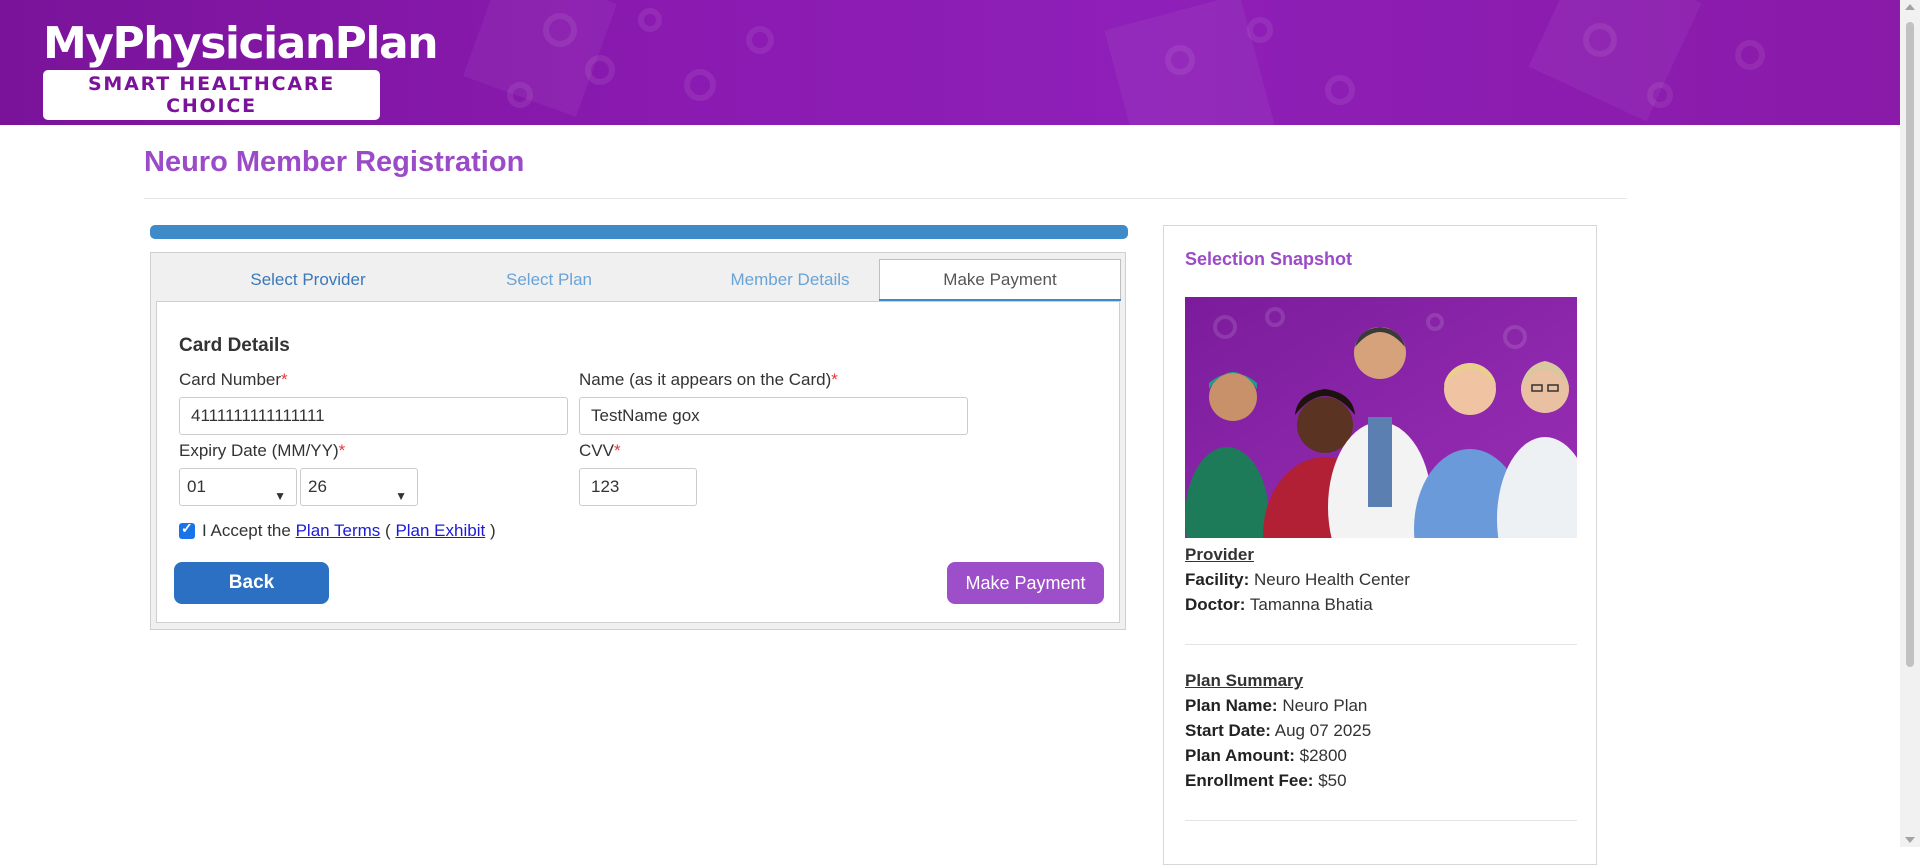 Image resolution: width=1920 pixels, height=865 pixels. Describe the element at coordinates (1278, 730) in the screenshot. I see `start-date-line: Start Date: Aug 07 2025` at that location.